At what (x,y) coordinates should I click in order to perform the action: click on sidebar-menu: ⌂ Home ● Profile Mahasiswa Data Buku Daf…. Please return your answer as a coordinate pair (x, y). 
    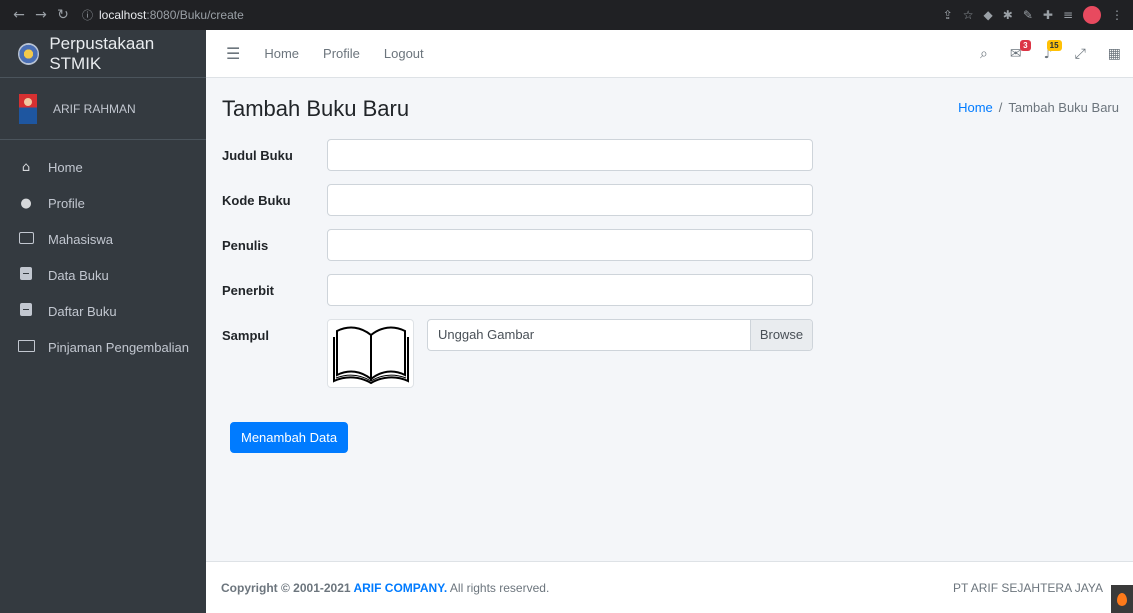
    Looking at the image, I should click on (103, 252).